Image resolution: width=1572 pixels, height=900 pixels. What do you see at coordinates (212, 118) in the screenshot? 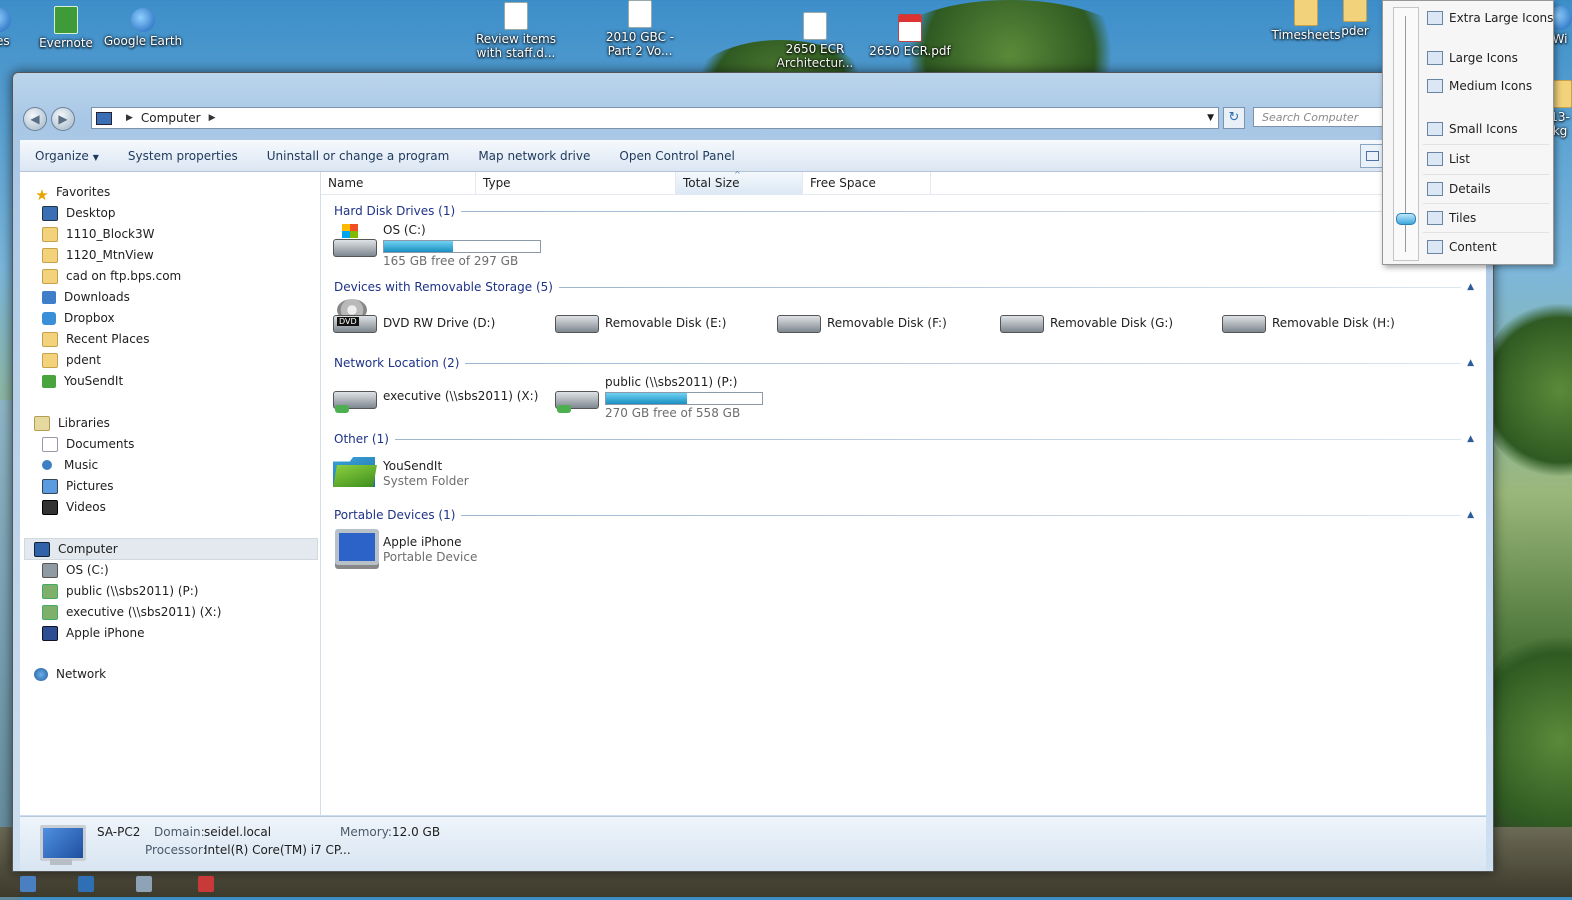
I see `breadcrumb-chevron-icon: ▶` at bounding box center [212, 118].